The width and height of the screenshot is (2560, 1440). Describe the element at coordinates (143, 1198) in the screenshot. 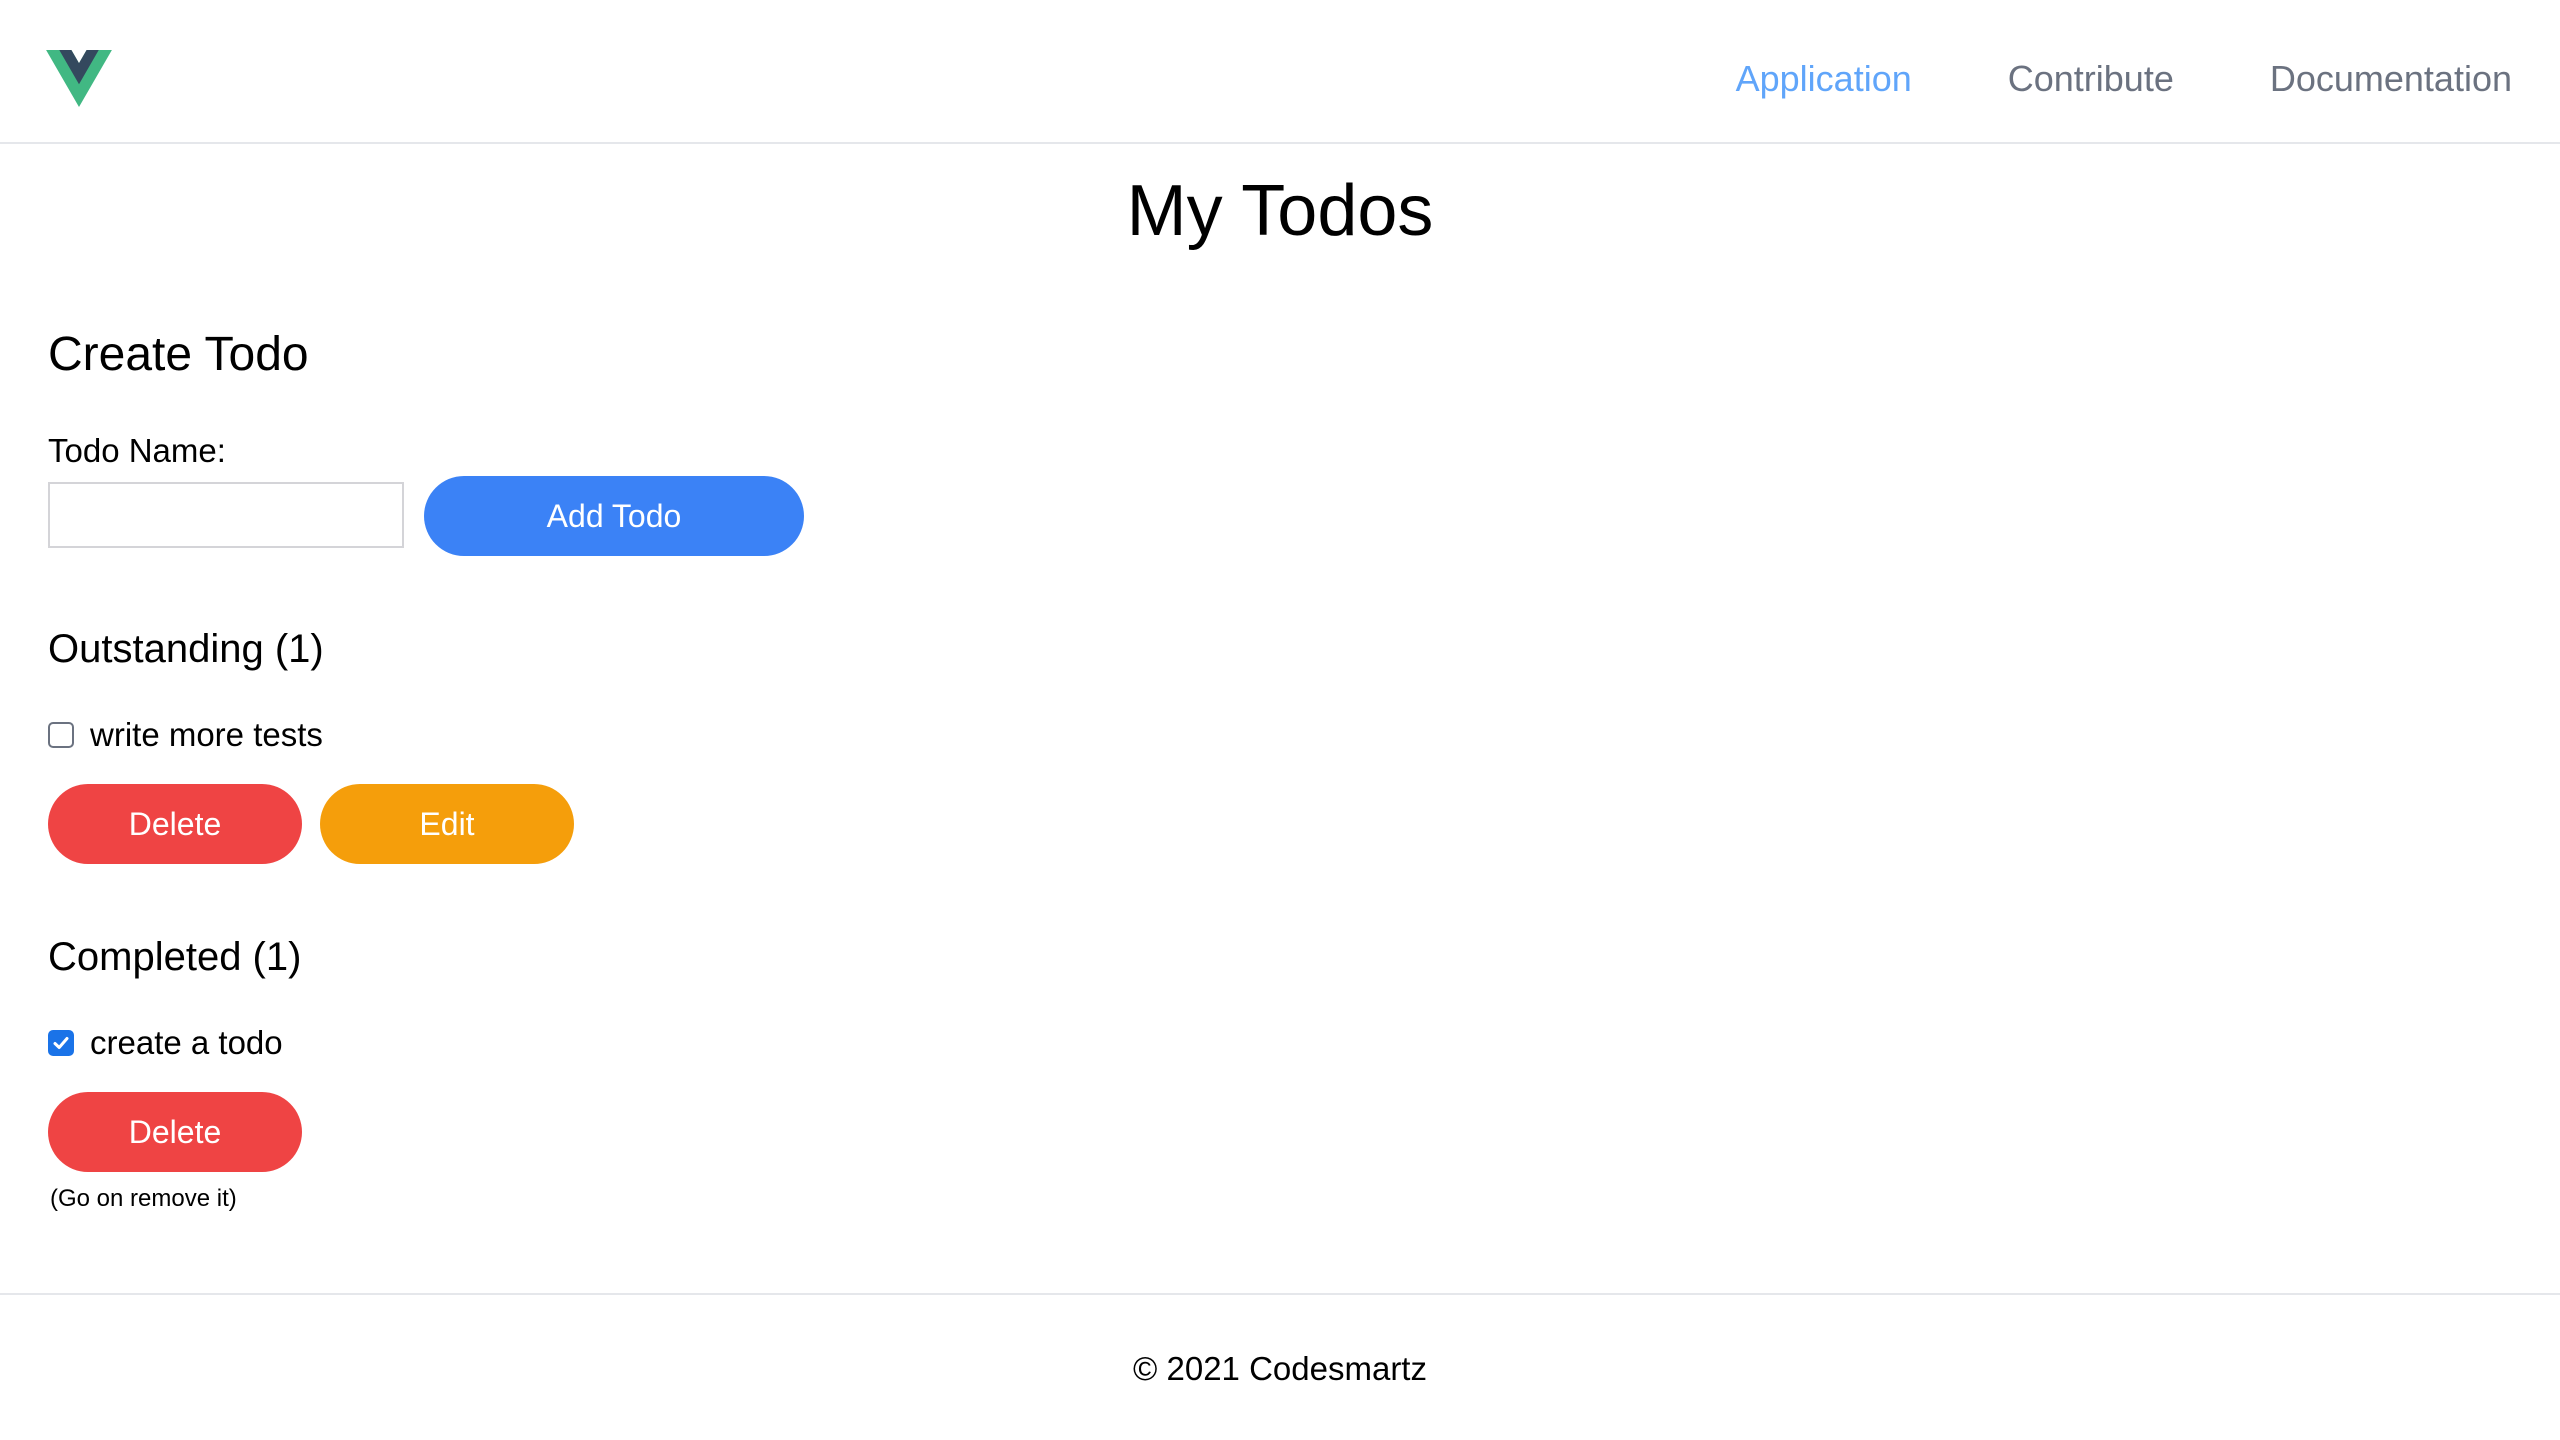

I see `remove-hint: (Go on remove it)` at that location.